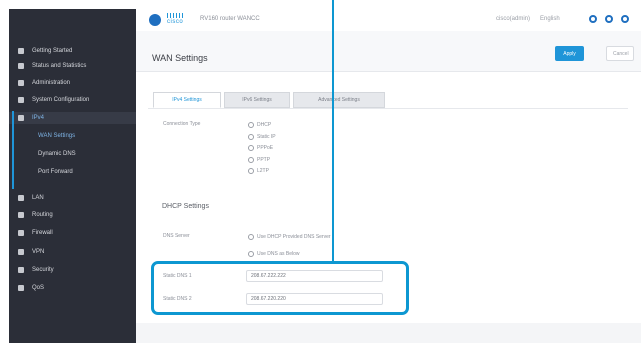 The image size is (641, 343). I want to click on system-config-icon, so click(21, 100).